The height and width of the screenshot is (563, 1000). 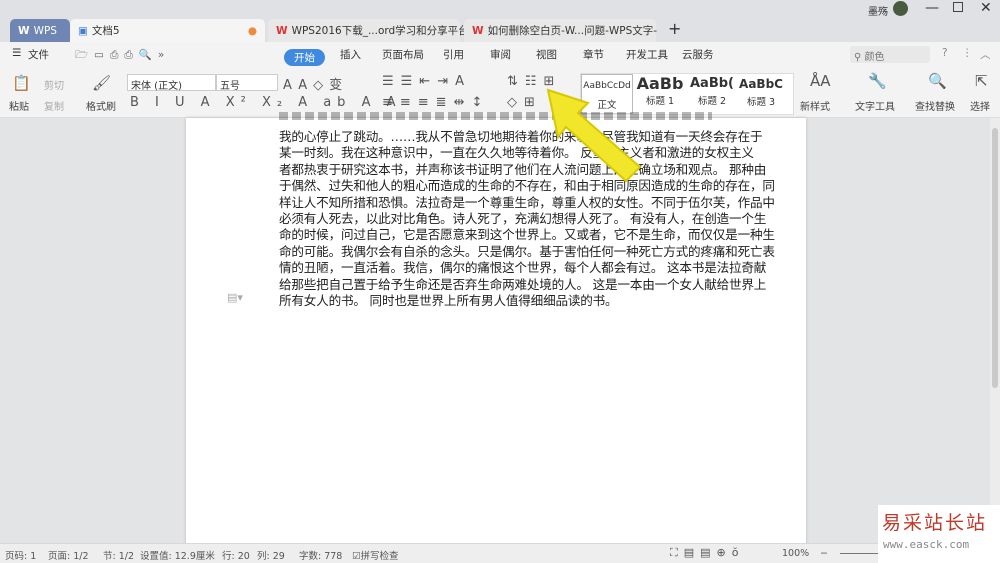 I want to click on tab-cloud: 云服务, so click(x=698, y=54).